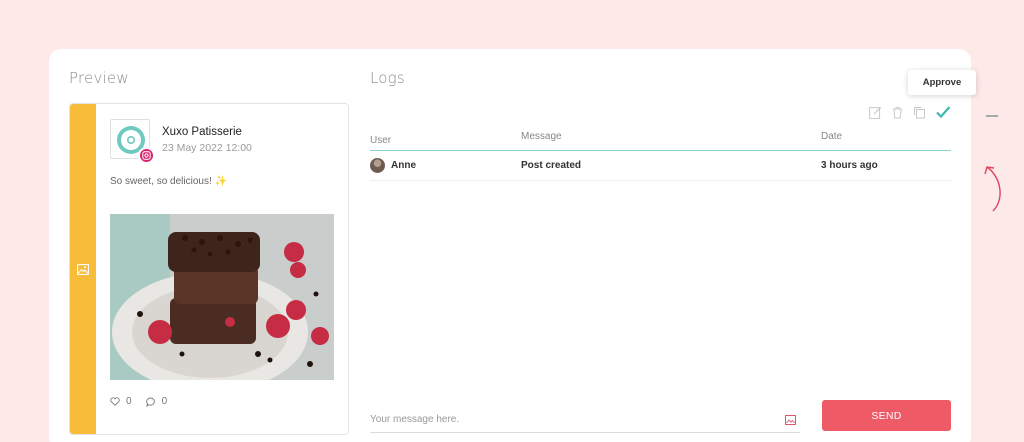  I want to click on instagram-icon, so click(146, 155).